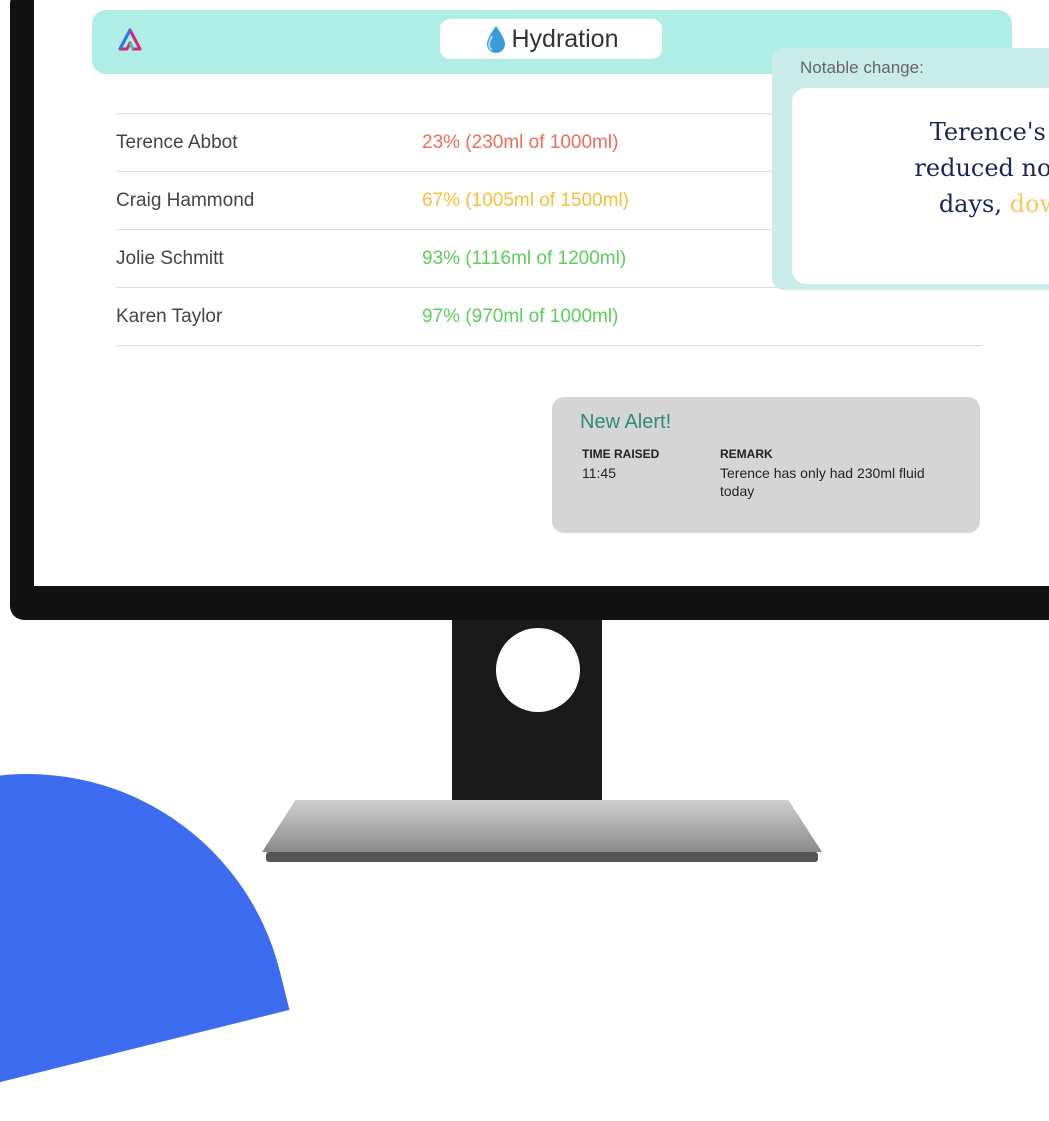 Image resolution: width=1049 pixels, height=1121 pixels. What do you see at coordinates (538, 670) in the screenshot?
I see `monitor-stand-cable-hole` at bounding box center [538, 670].